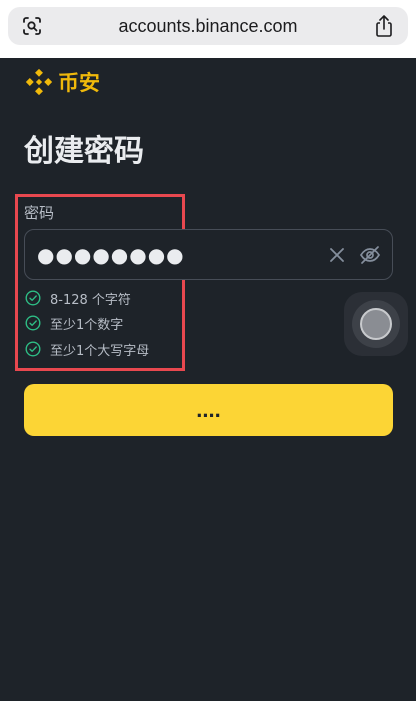 The width and height of the screenshot is (416, 701). I want to click on rule-length: 8-128 个字符, so click(78, 298).